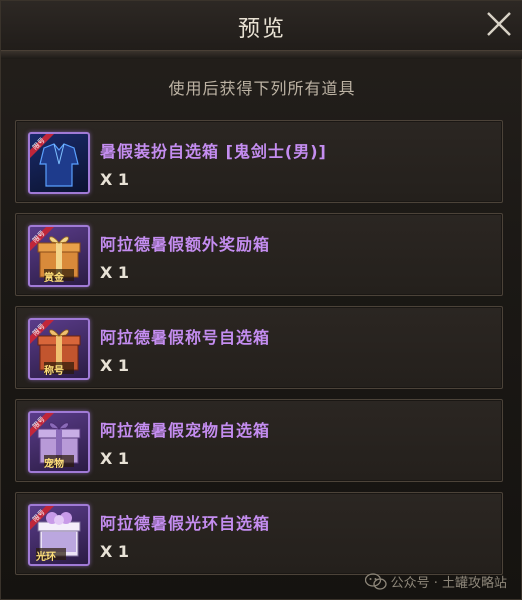  What do you see at coordinates (59, 535) in the screenshot?
I see `aura-gift-box-icon: 限号 光环` at bounding box center [59, 535].